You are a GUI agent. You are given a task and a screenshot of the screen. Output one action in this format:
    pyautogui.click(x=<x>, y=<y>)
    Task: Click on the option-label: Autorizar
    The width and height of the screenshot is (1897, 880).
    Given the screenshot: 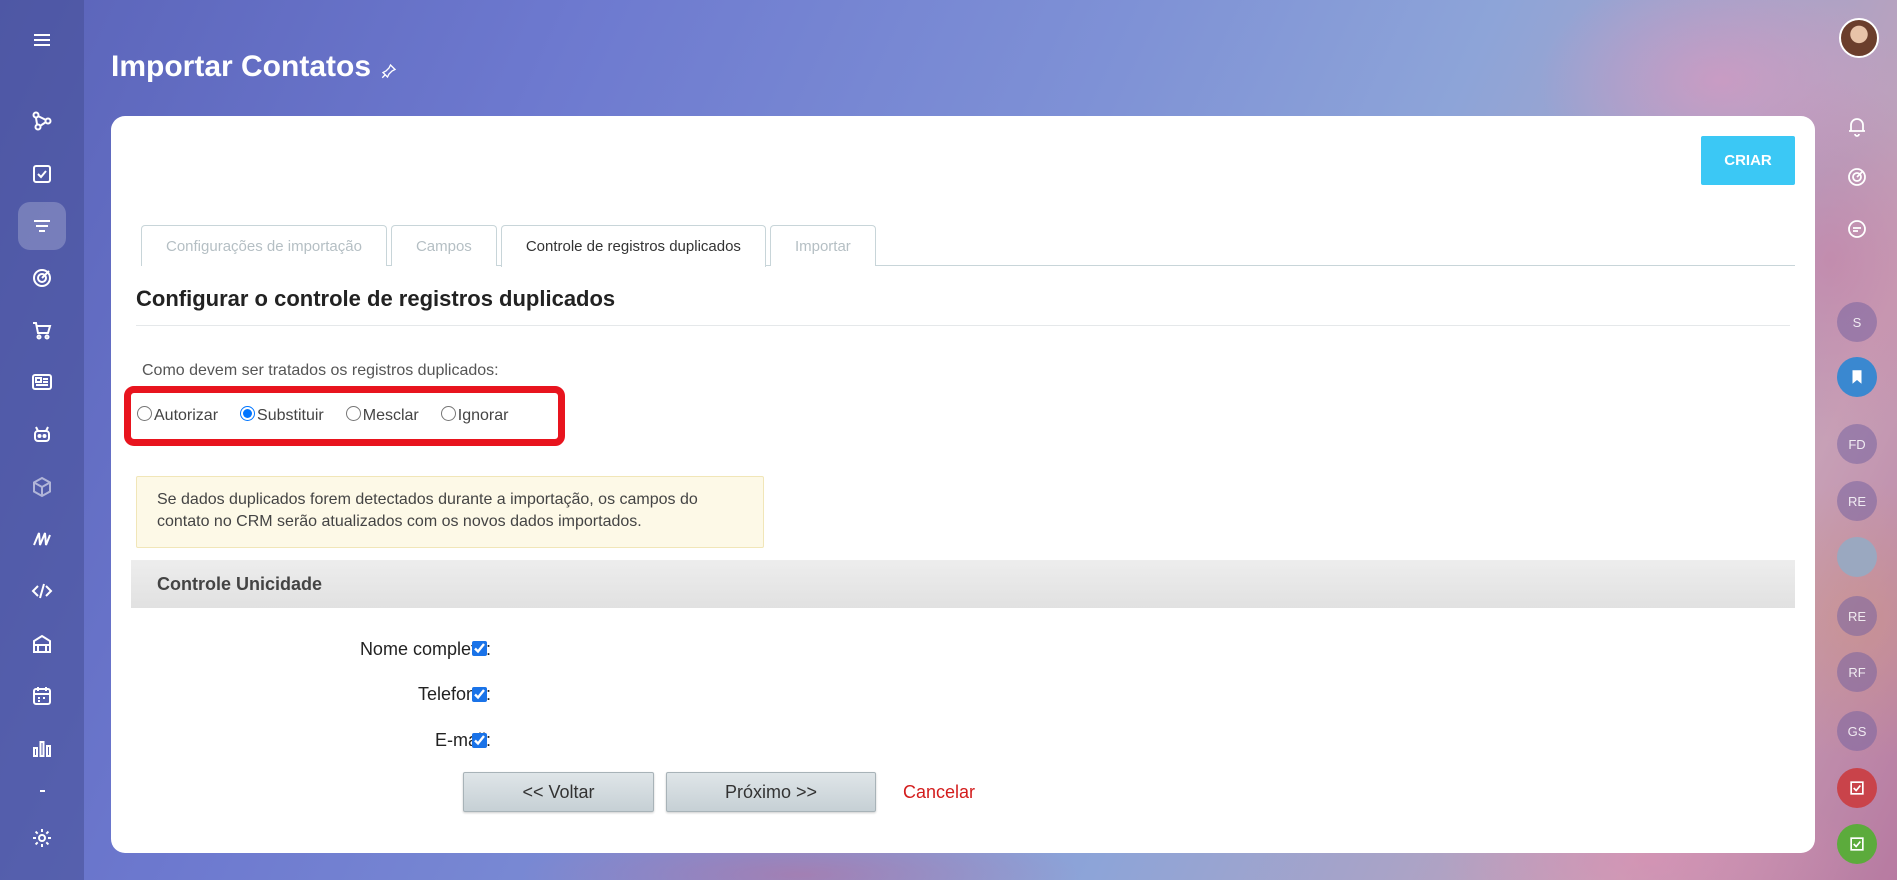 What is the action you would take?
    pyautogui.click(x=186, y=415)
    